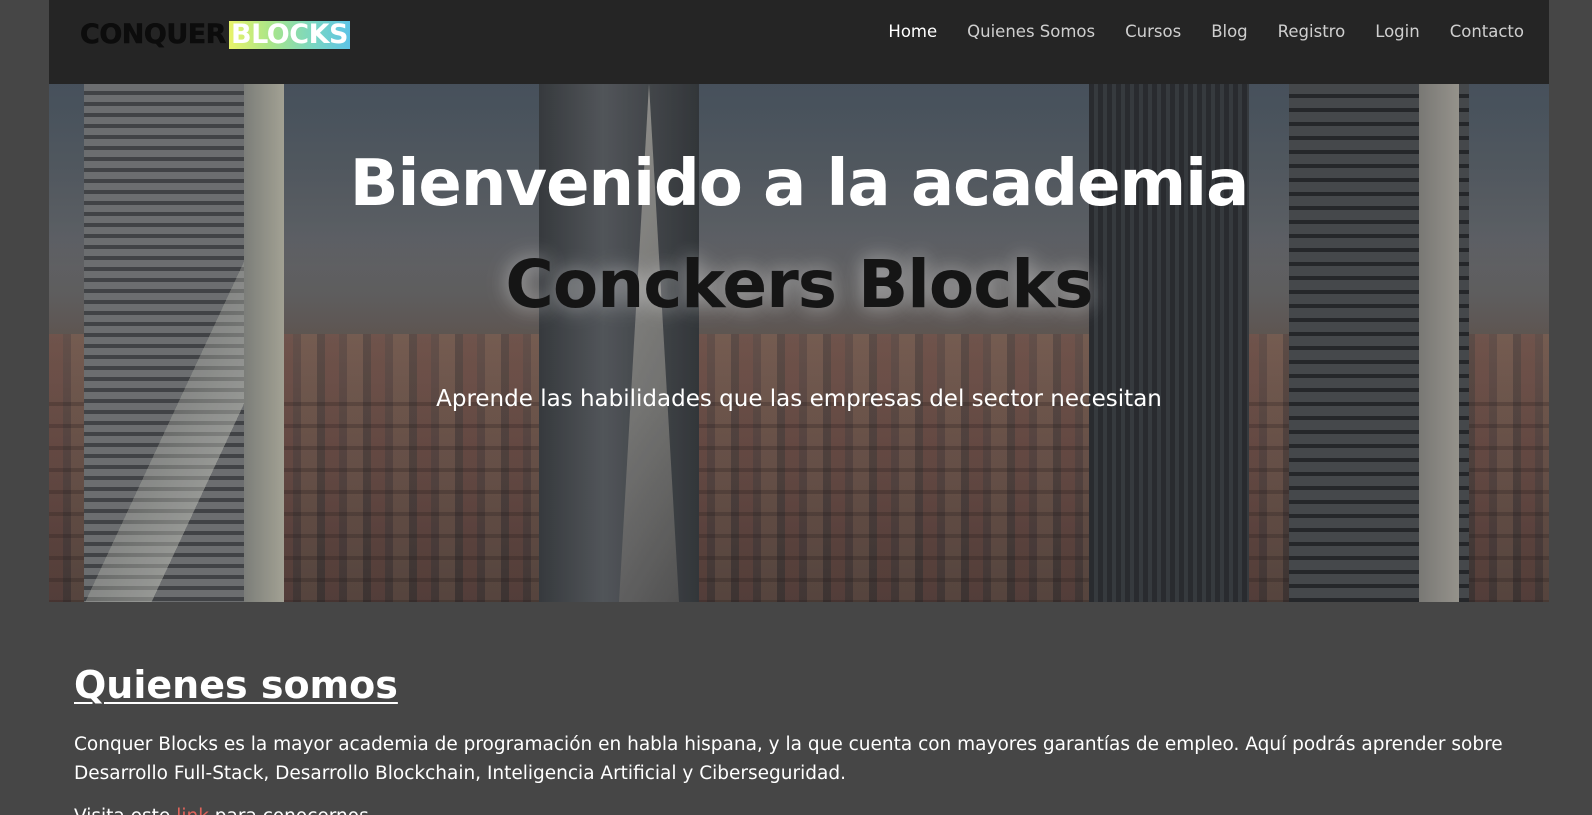  What do you see at coordinates (1031, 32) in the screenshot?
I see `nav-quienes-somos: Quienes Somos` at bounding box center [1031, 32].